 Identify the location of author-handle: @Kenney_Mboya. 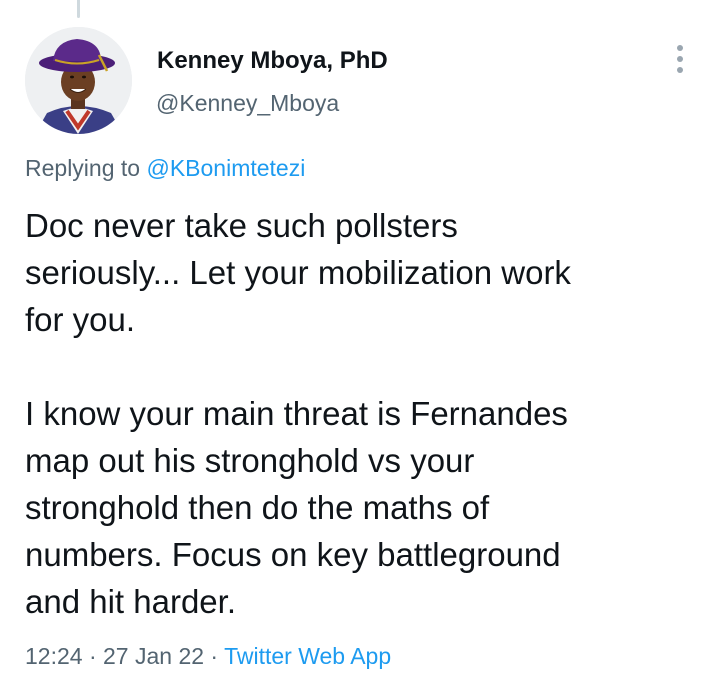
(247, 103).